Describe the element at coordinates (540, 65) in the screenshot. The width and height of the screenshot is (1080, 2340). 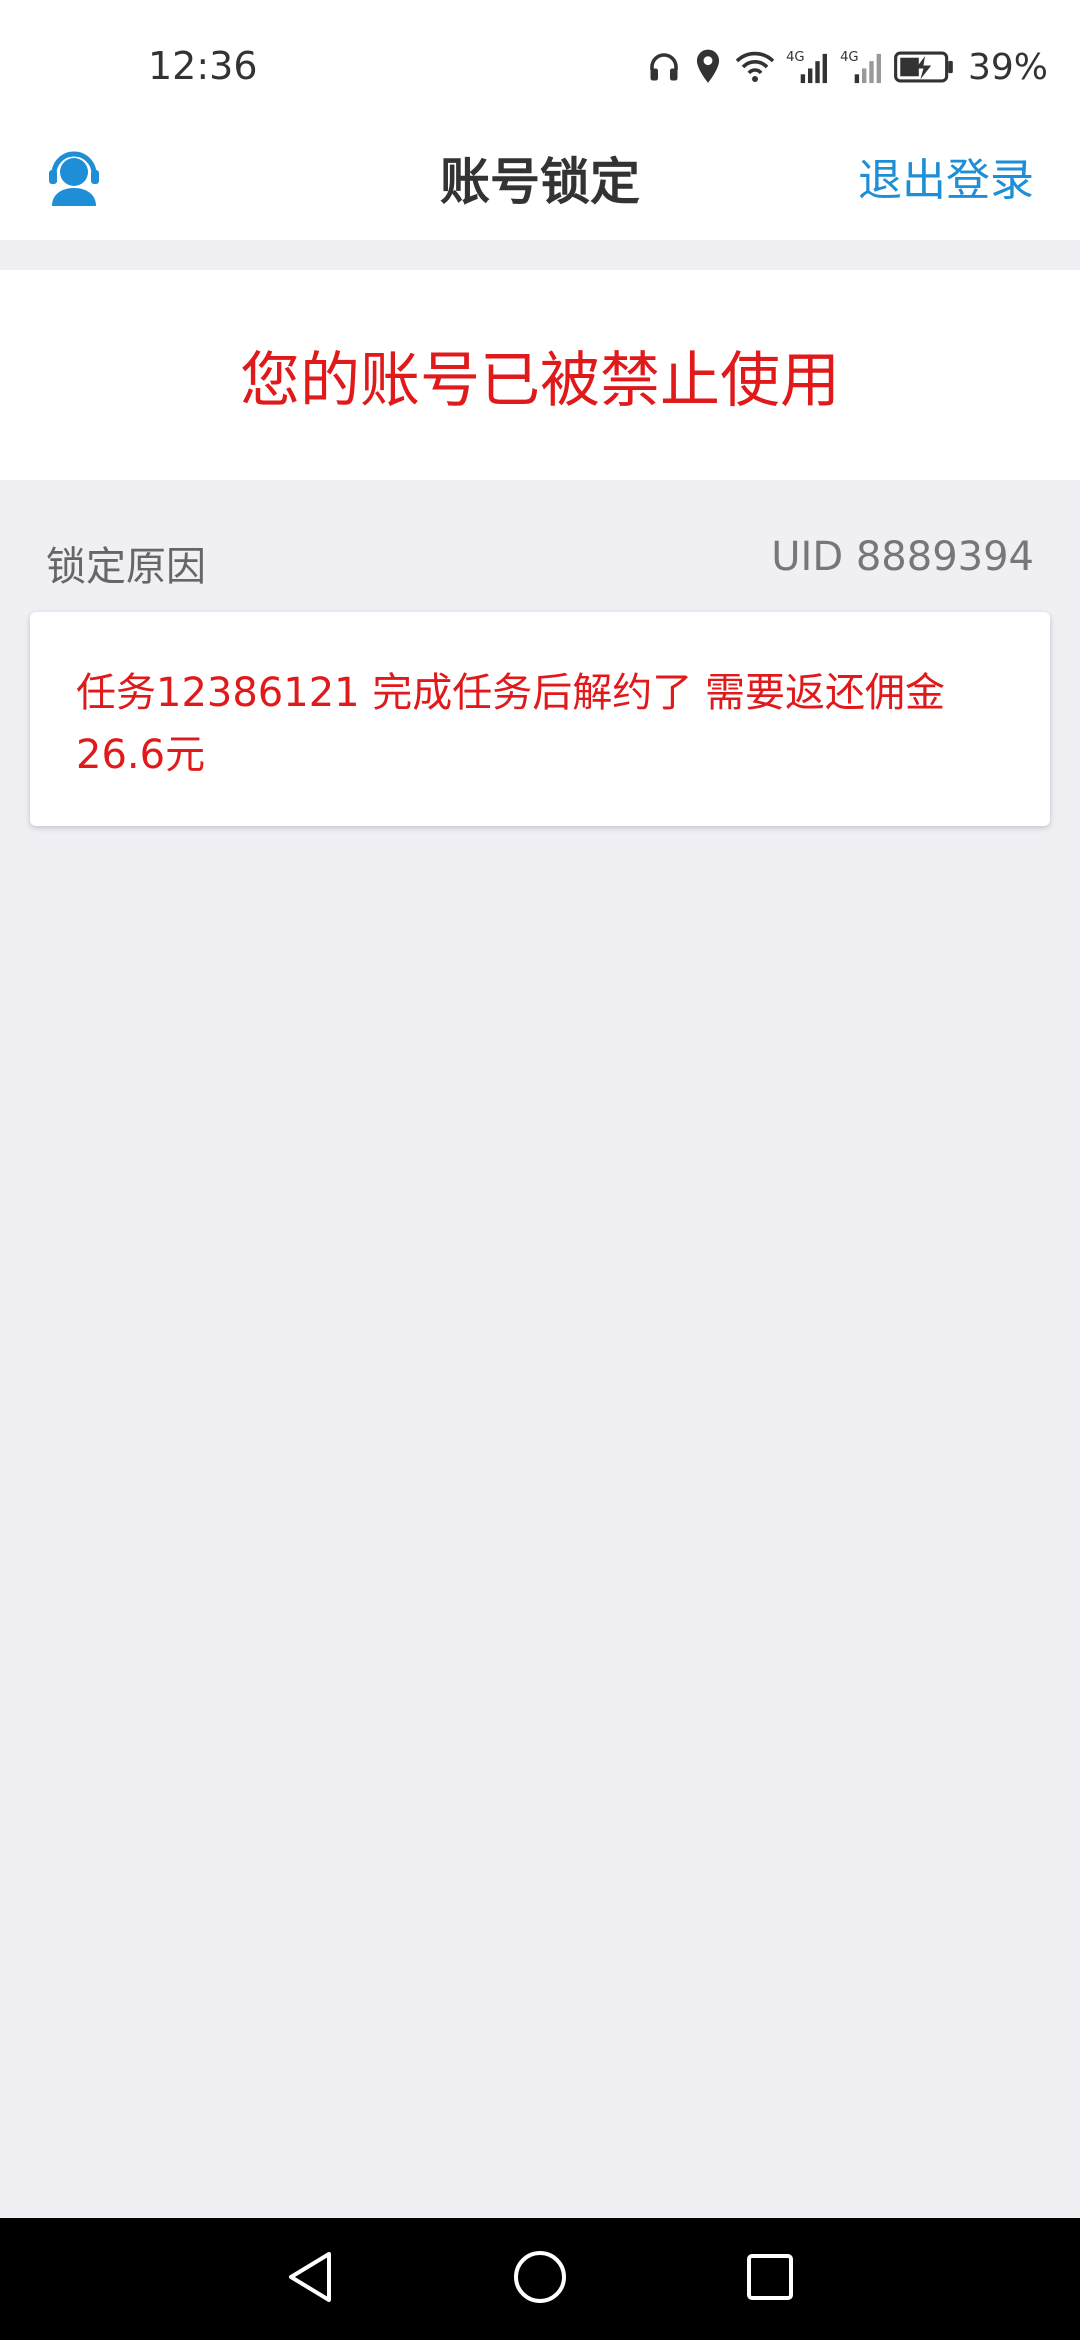
I see `status-bar: 12:36 4G 4G 39%` at that location.